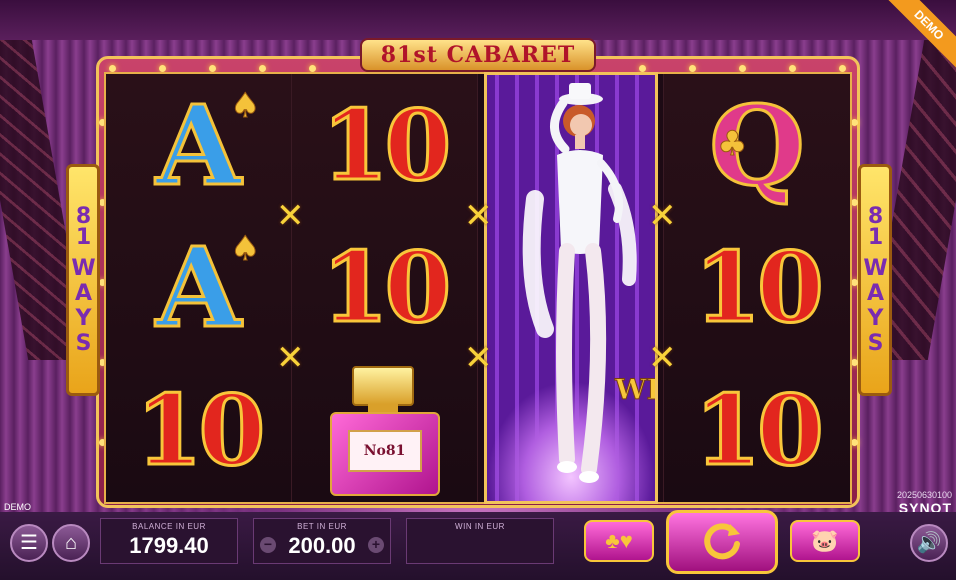  What do you see at coordinates (268, 545) in the screenshot?
I see `bet-decrease-button: −` at bounding box center [268, 545].